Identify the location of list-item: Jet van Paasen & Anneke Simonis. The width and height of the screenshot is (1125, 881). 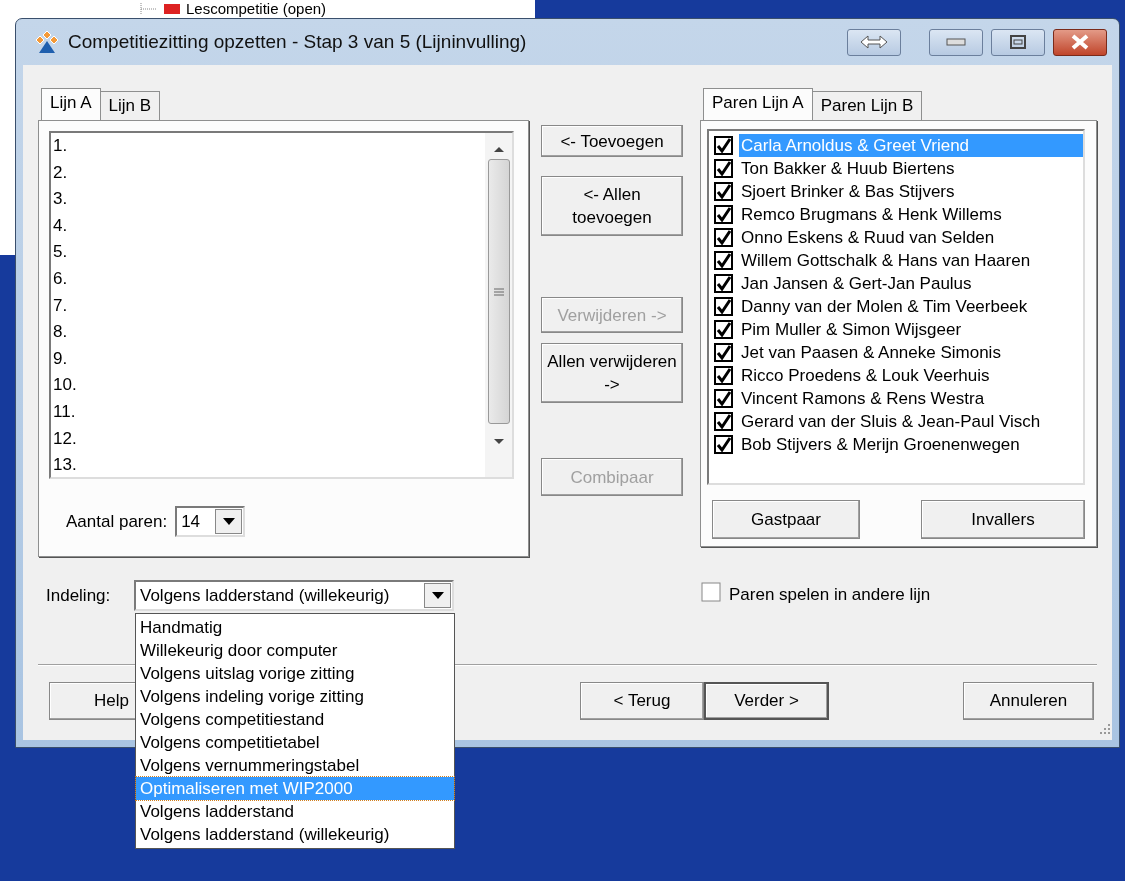
(911, 352).